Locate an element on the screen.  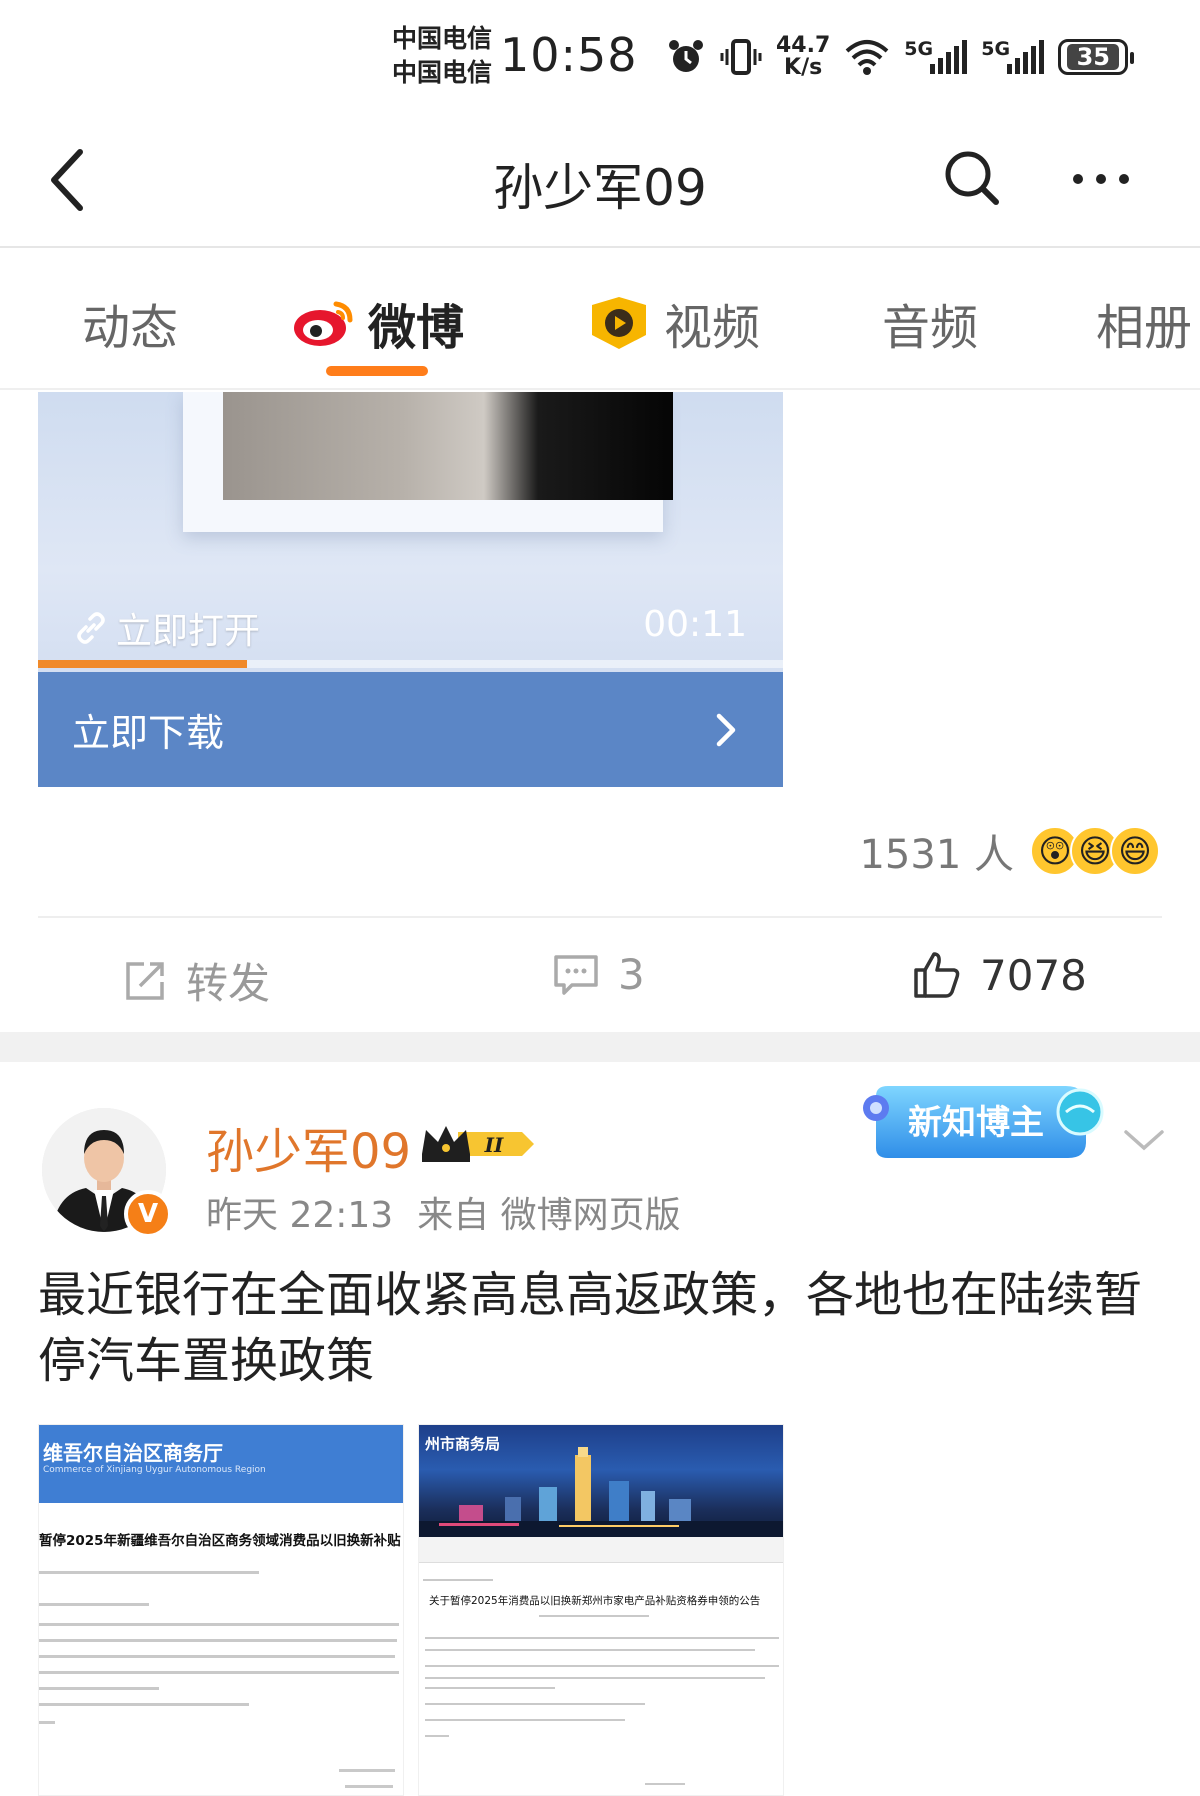
post-image-2: 州市商务局 关于暂停2025年消费品以旧换新郑州市家电产品补贴资格券申领的公告 is located at coordinates (601, 1610).